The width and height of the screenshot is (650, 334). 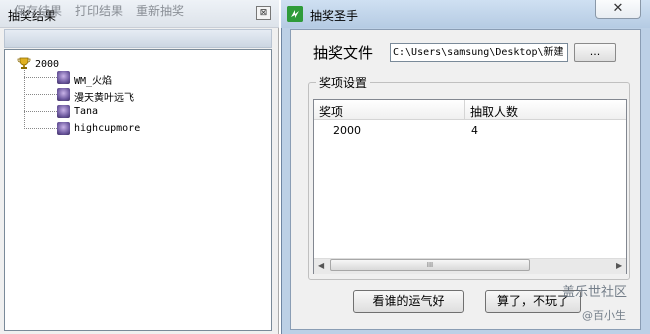 What do you see at coordinates (38, 10) in the screenshot?
I see `save-results-button: 保存结果` at bounding box center [38, 10].